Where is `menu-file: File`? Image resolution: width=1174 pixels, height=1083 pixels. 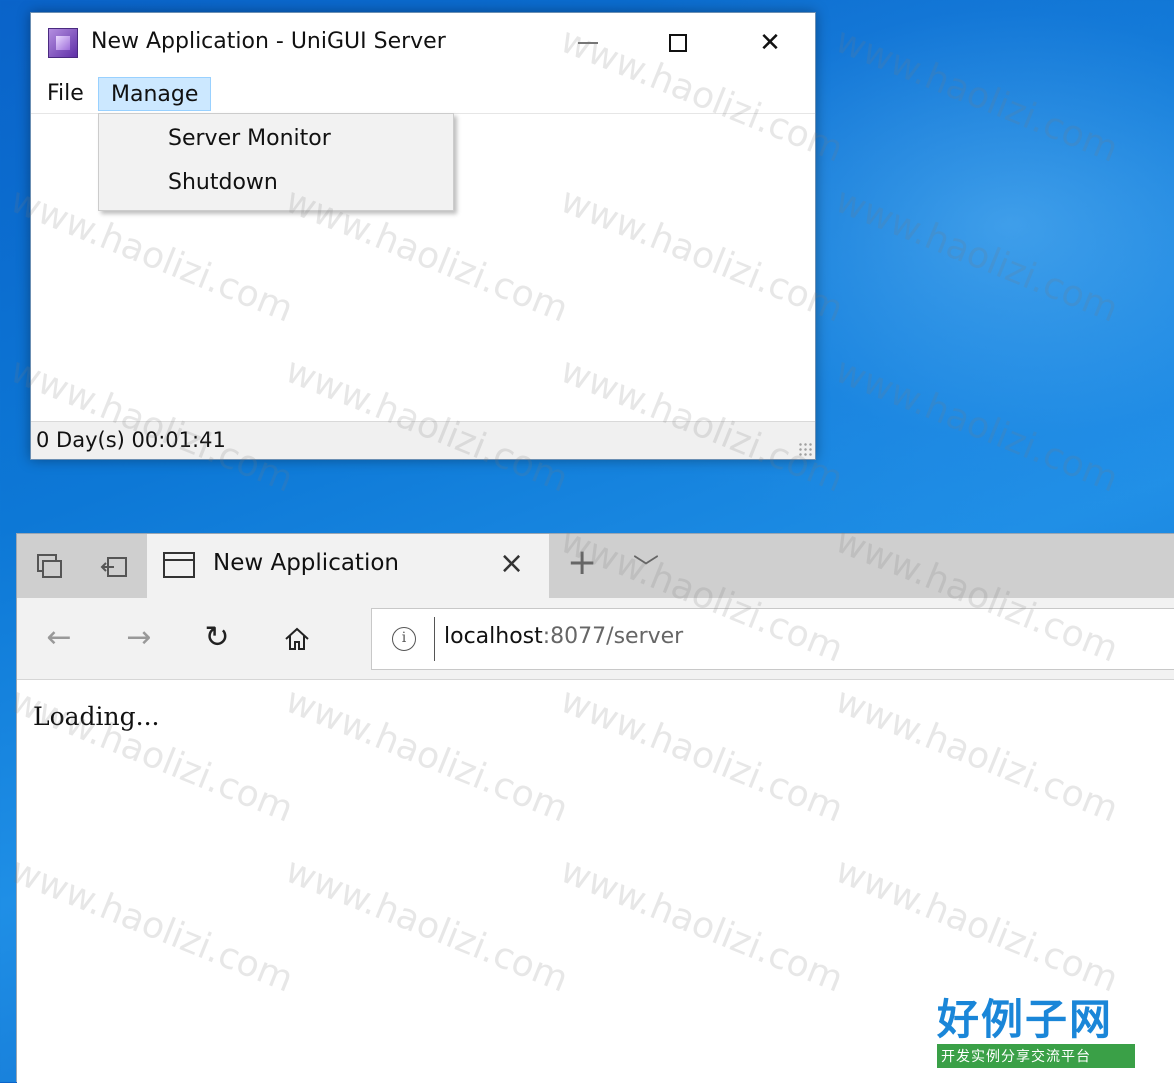
menu-file: File is located at coordinates (65, 94).